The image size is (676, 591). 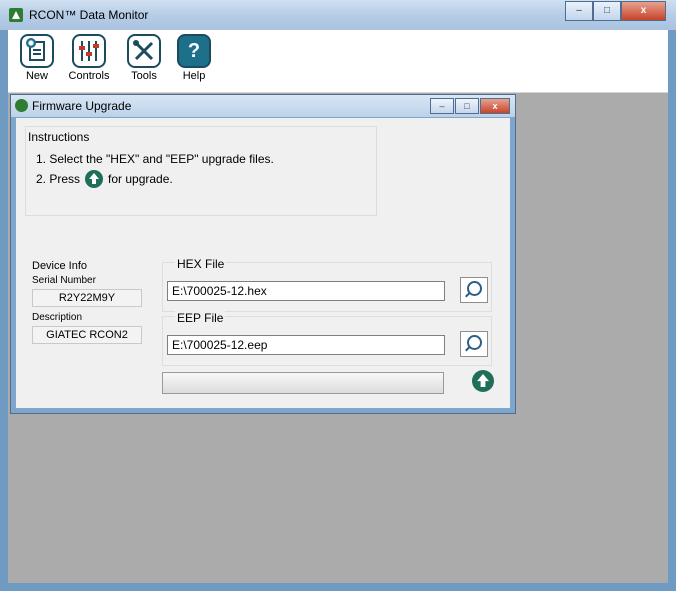 What do you see at coordinates (200, 318) in the screenshot?
I see `eep-file-label: EEP File` at bounding box center [200, 318].